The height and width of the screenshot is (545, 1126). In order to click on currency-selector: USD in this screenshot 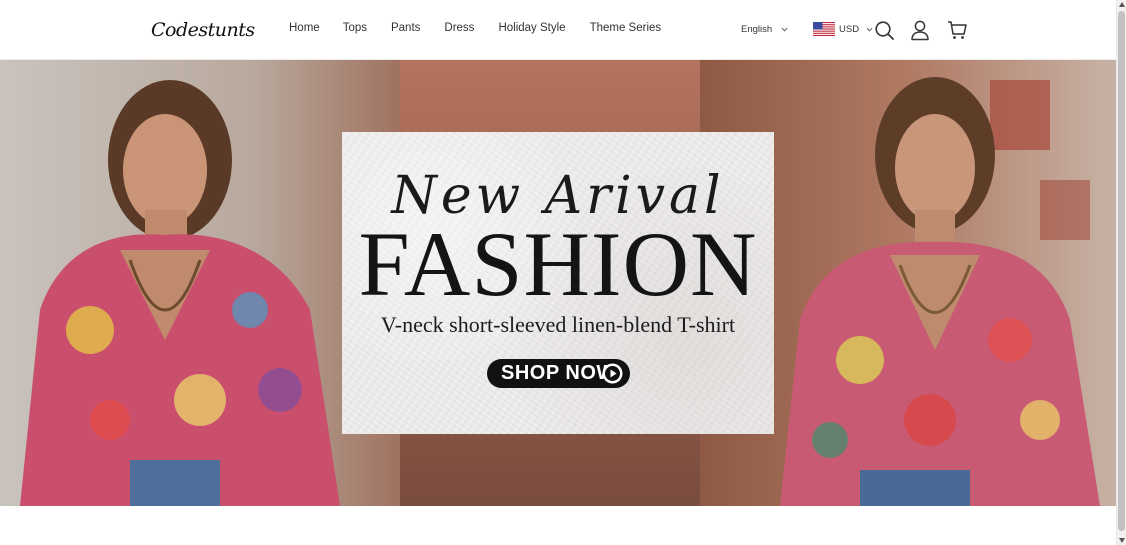, I will do `click(843, 29)`.